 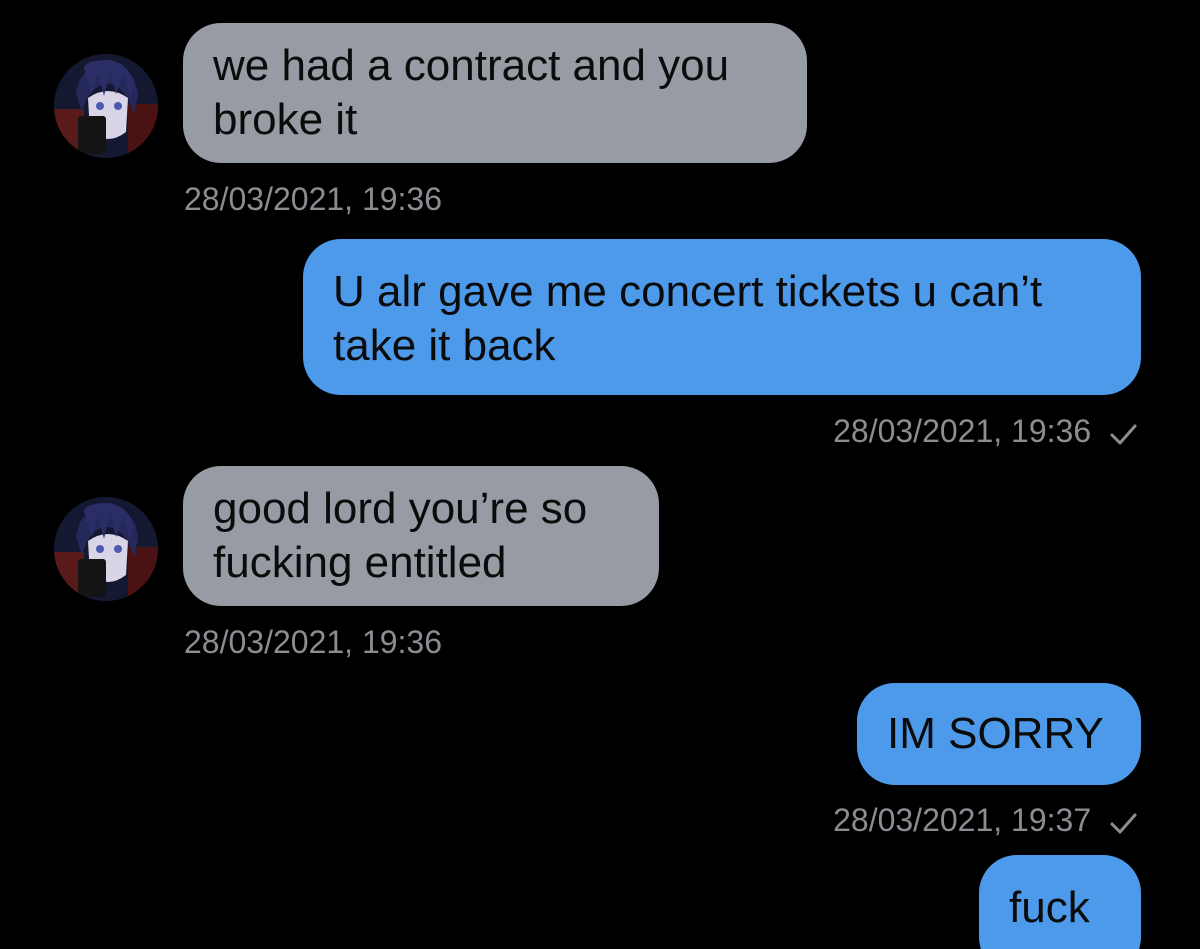 I want to click on message-timestamp-row: 28/03/2021, 19:37, so click(x=985, y=820).